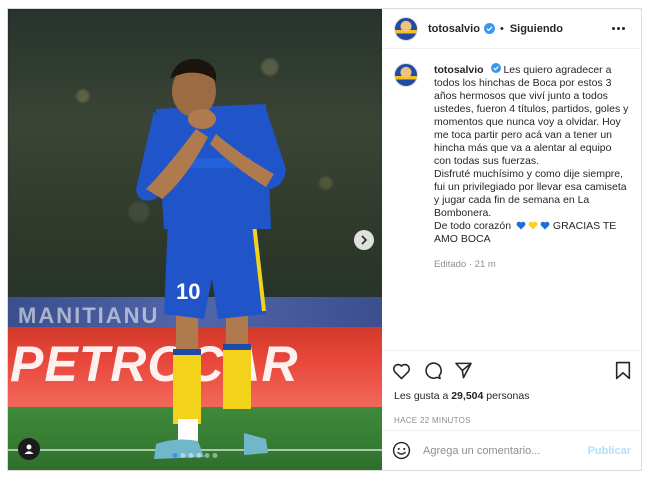  What do you see at coordinates (195, 455) in the screenshot?
I see `carousel-dots` at bounding box center [195, 455].